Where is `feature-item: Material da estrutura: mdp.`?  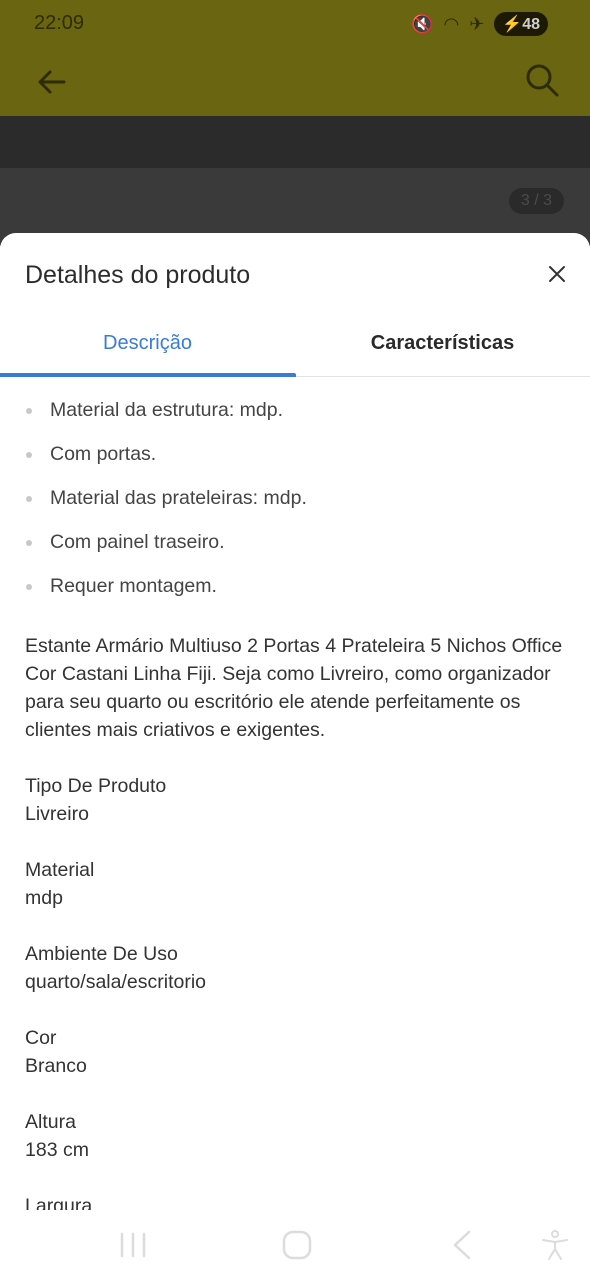
feature-item: Material da estrutura: mdp. is located at coordinates (295, 420).